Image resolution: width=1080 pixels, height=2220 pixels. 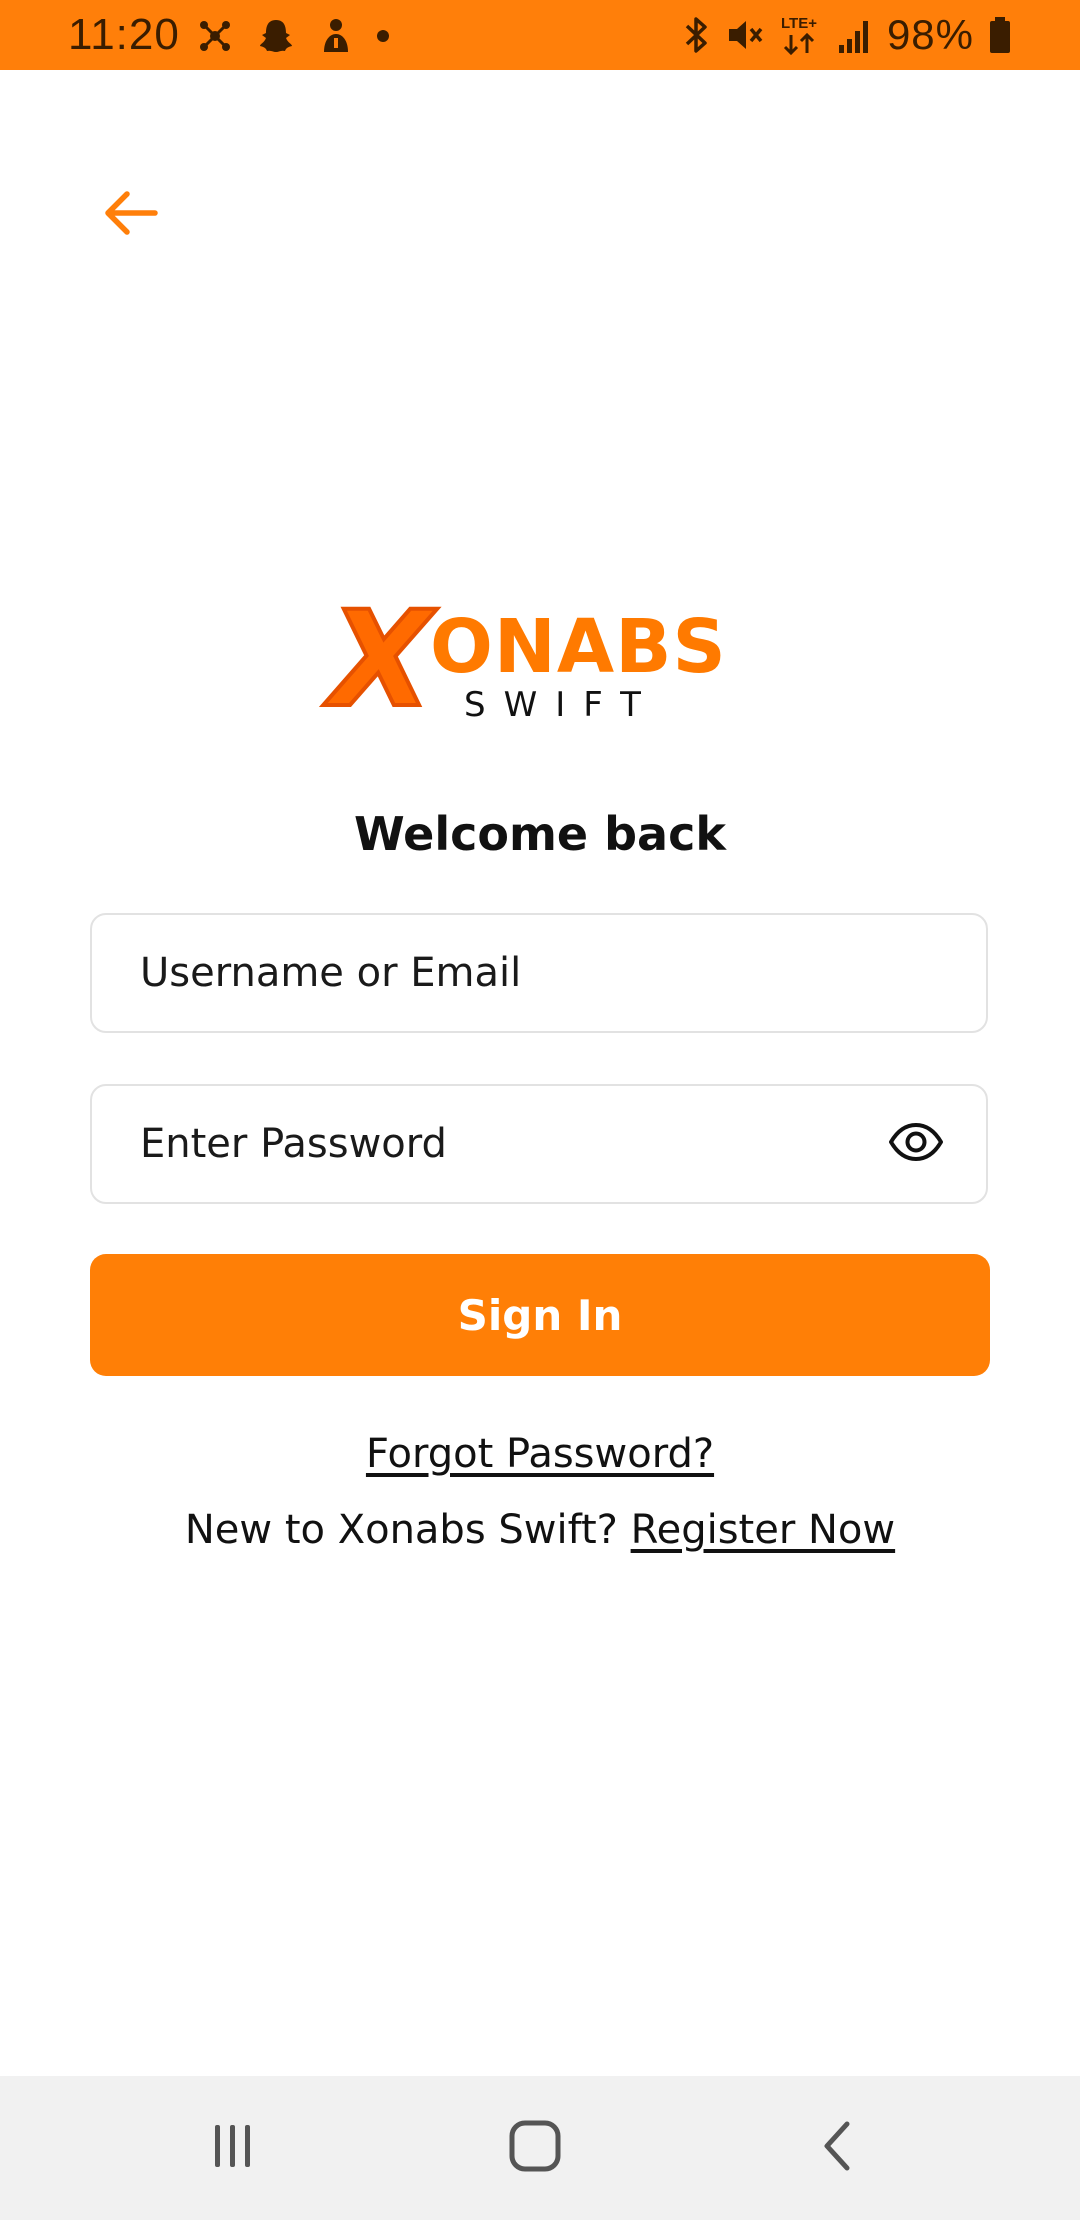 What do you see at coordinates (1000, 35) in the screenshot?
I see `battery-icon` at bounding box center [1000, 35].